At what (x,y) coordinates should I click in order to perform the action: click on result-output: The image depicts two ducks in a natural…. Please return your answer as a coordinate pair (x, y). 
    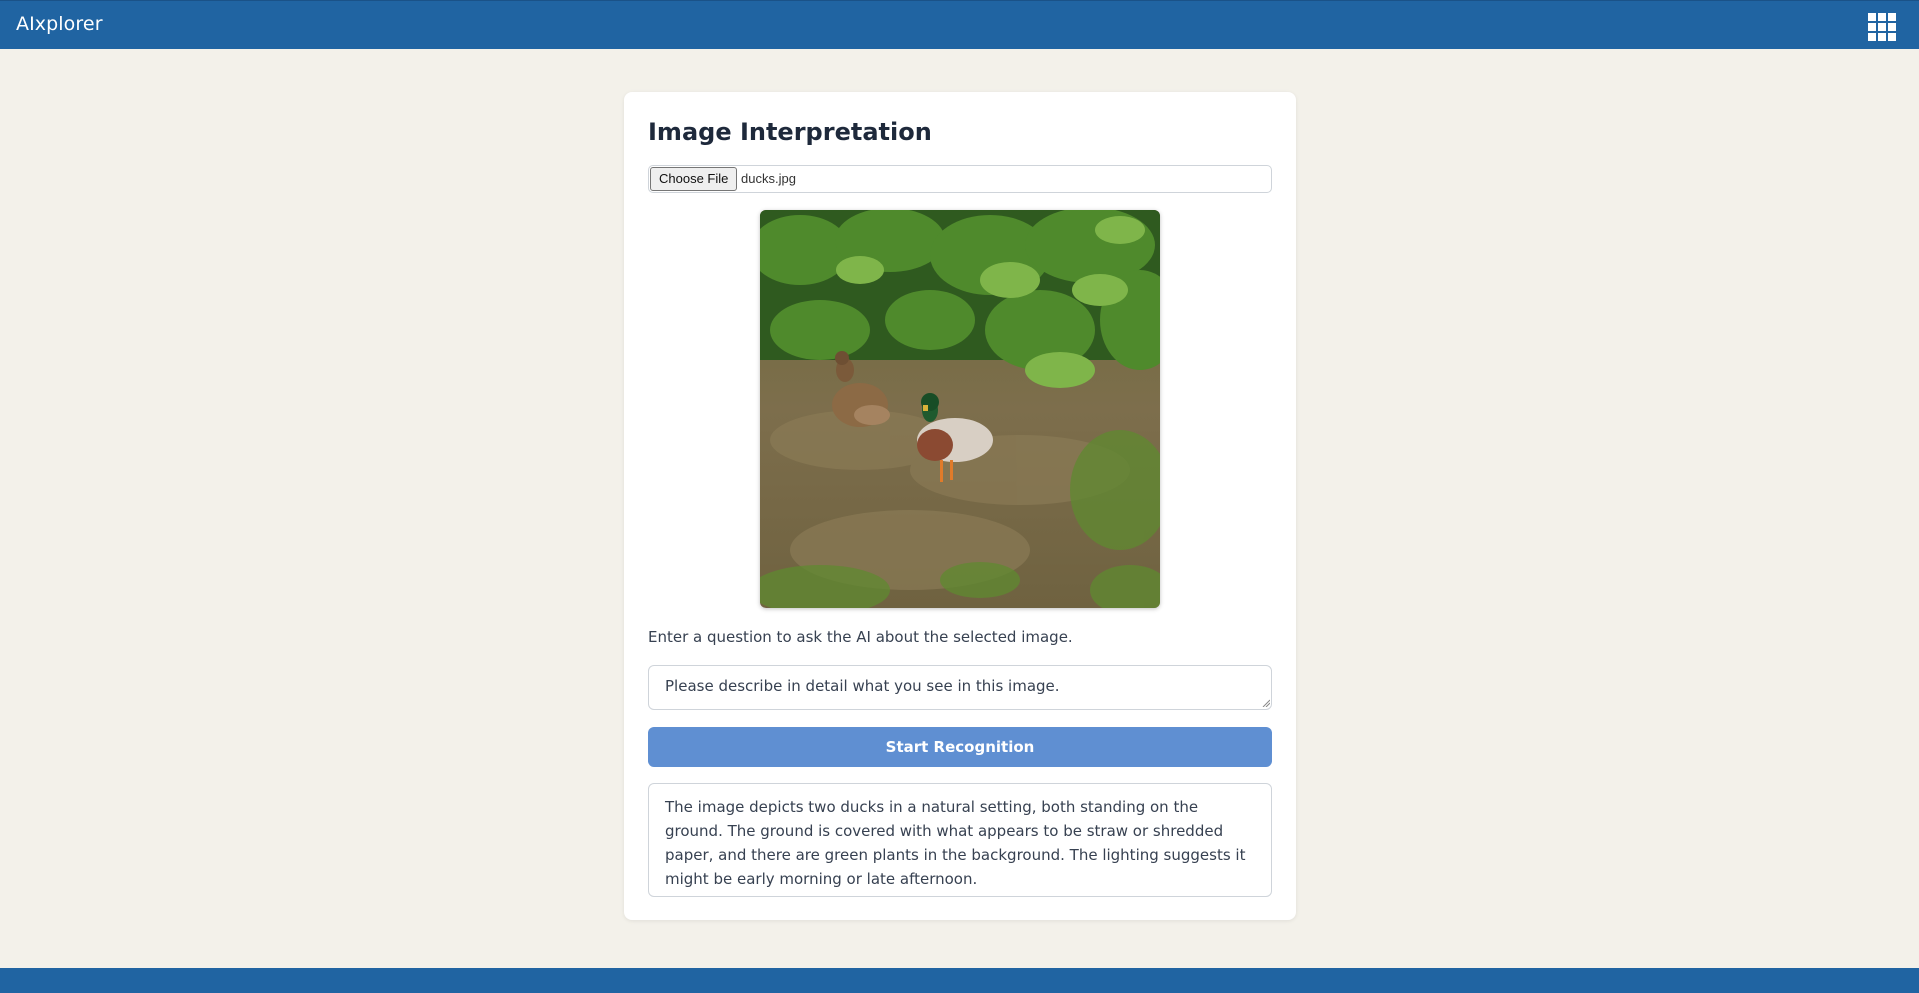
    Looking at the image, I should click on (960, 840).